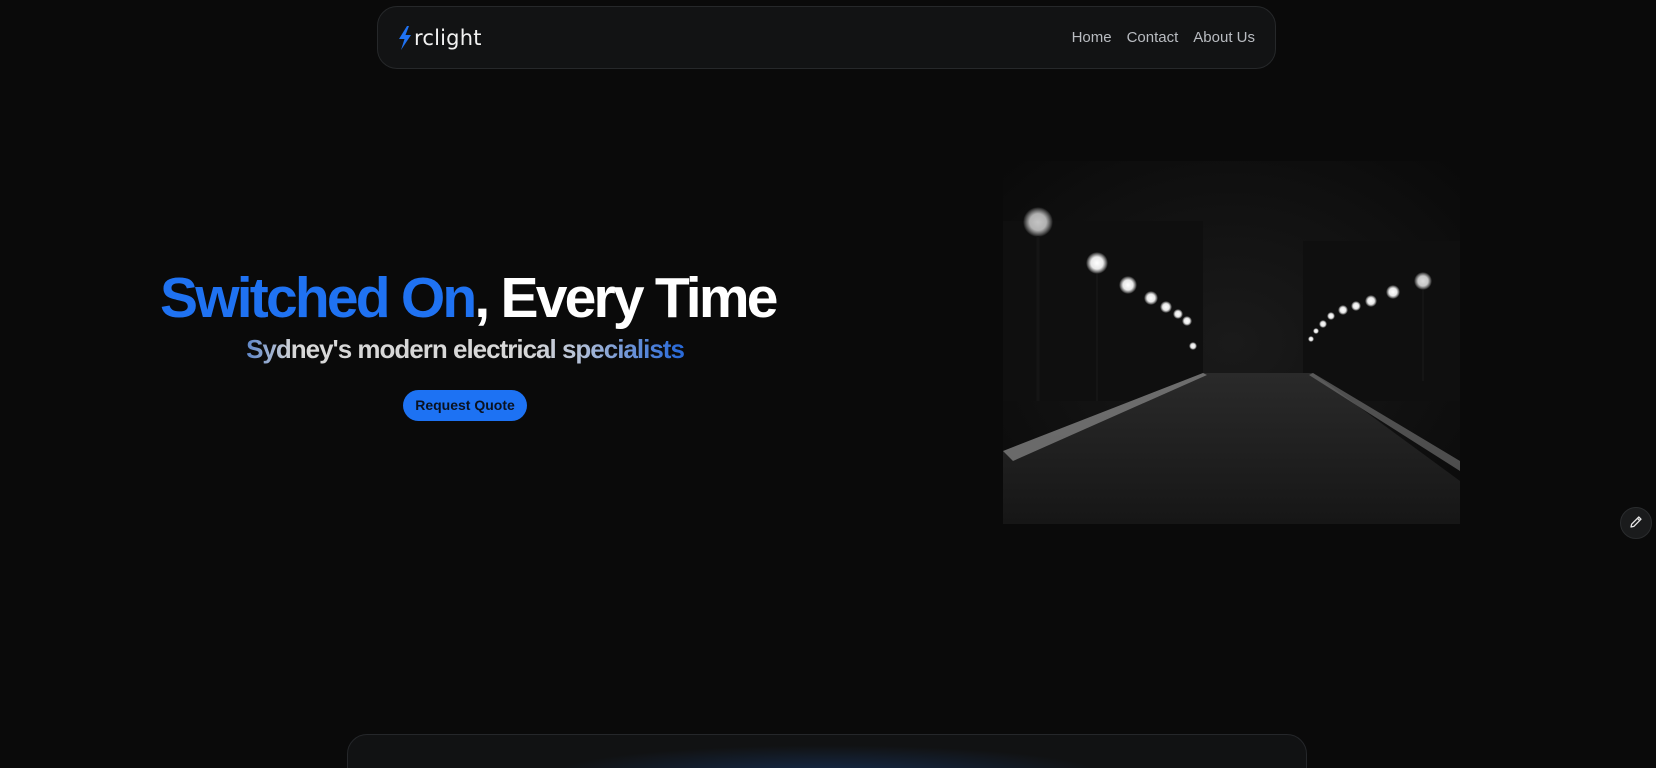 Image resolution: width=1656 pixels, height=768 pixels. I want to click on pencil-icon, so click(1636, 523).